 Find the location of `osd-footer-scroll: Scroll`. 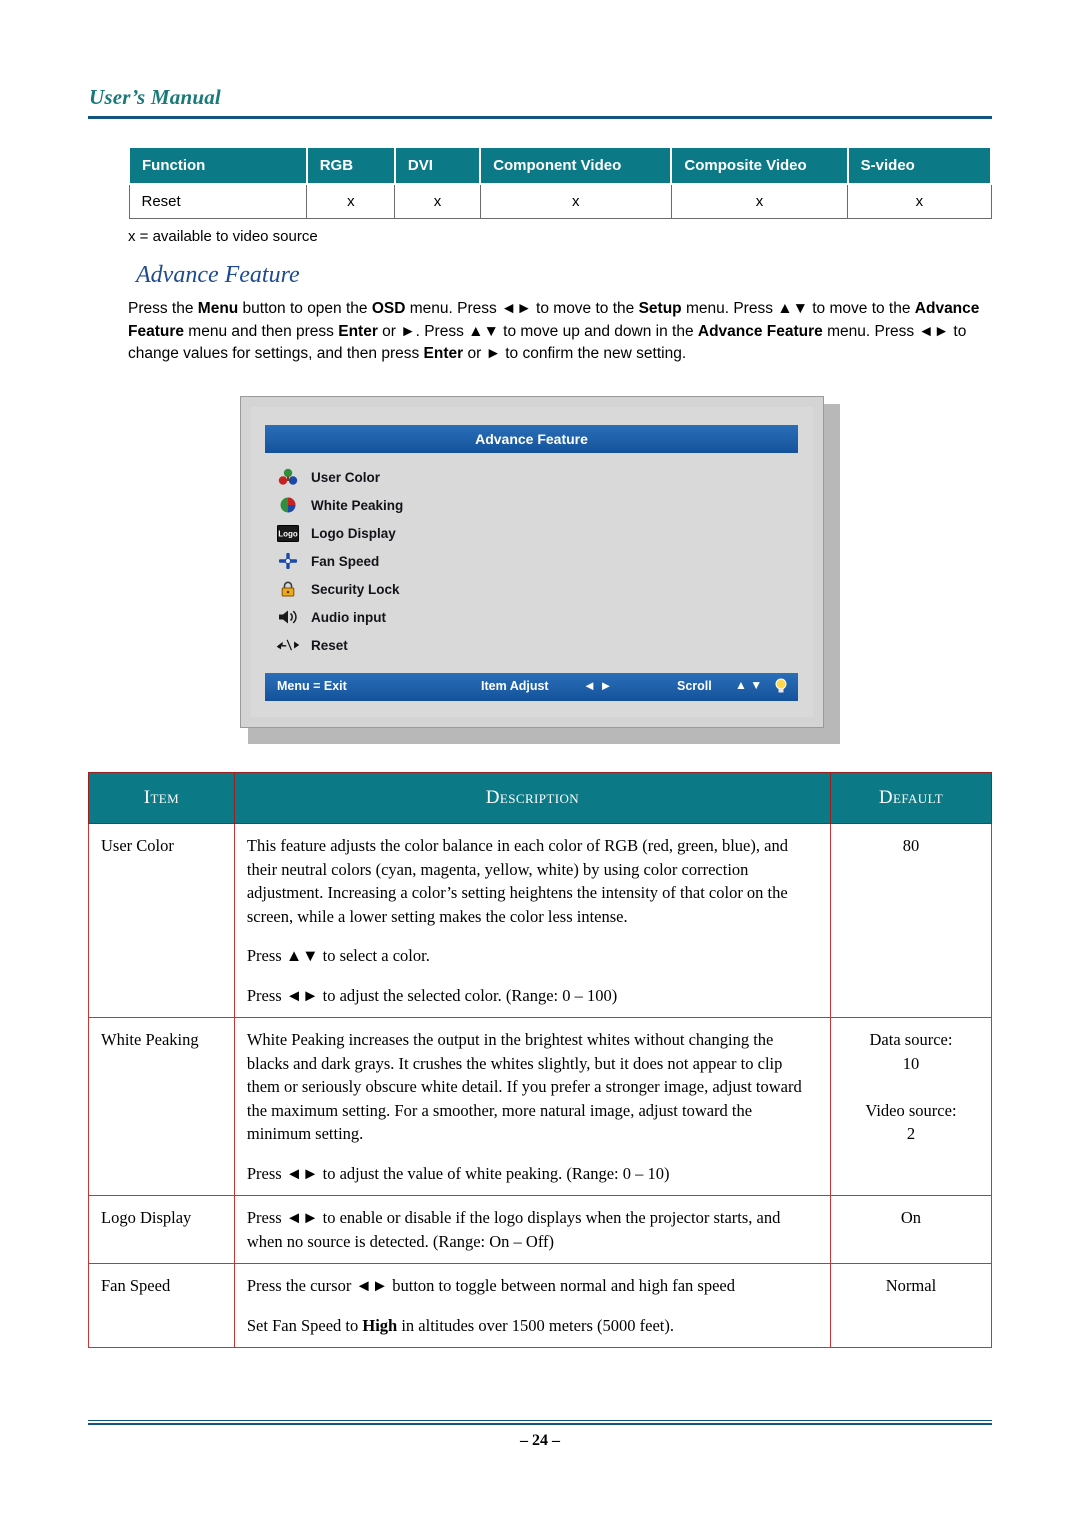

osd-footer-scroll: Scroll is located at coordinates (694, 686).